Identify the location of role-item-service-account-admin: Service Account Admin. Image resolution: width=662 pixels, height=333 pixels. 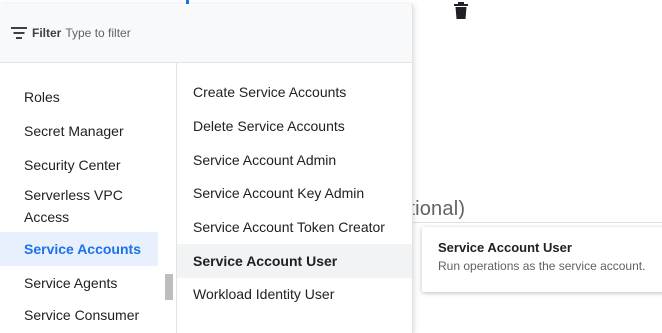
(294, 160).